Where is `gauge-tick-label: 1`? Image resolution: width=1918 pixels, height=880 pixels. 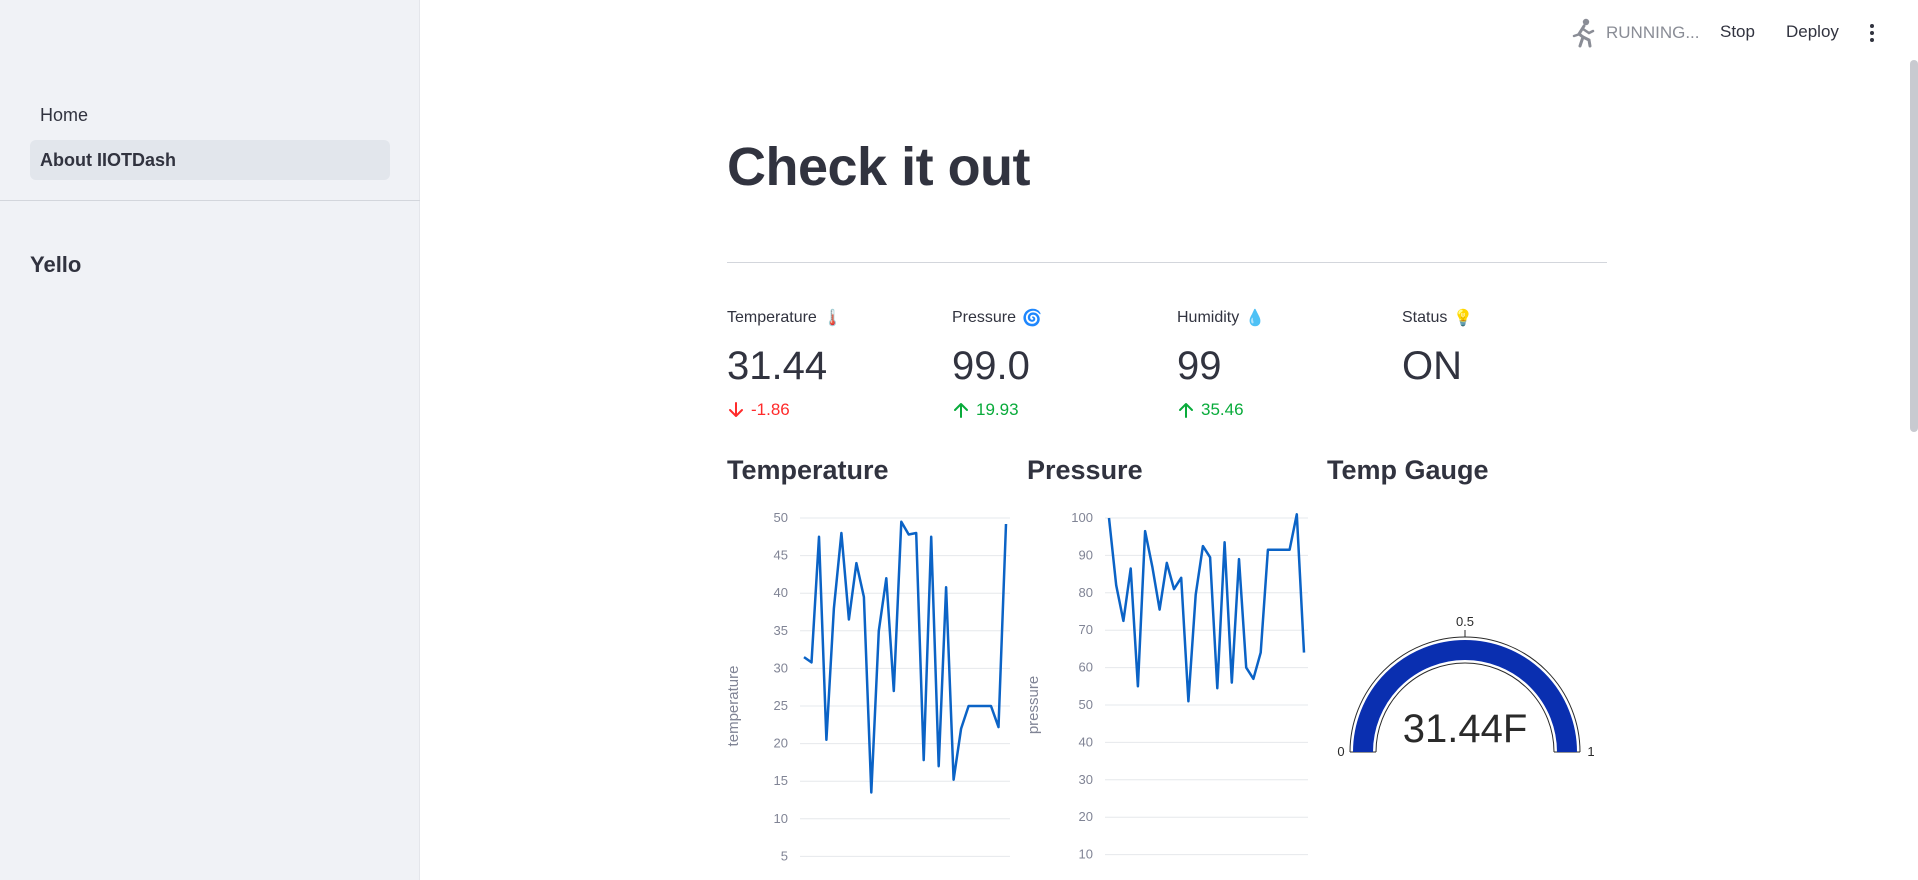 gauge-tick-label: 1 is located at coordinates (1590, 751).